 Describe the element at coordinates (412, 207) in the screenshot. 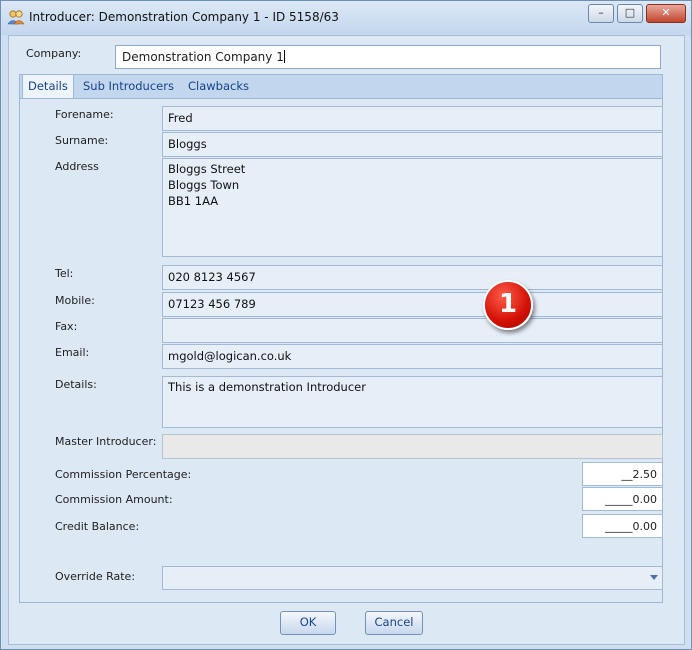

I see `address-field: Bloggs Street Bloggs Town BB1 1AA` at that location.